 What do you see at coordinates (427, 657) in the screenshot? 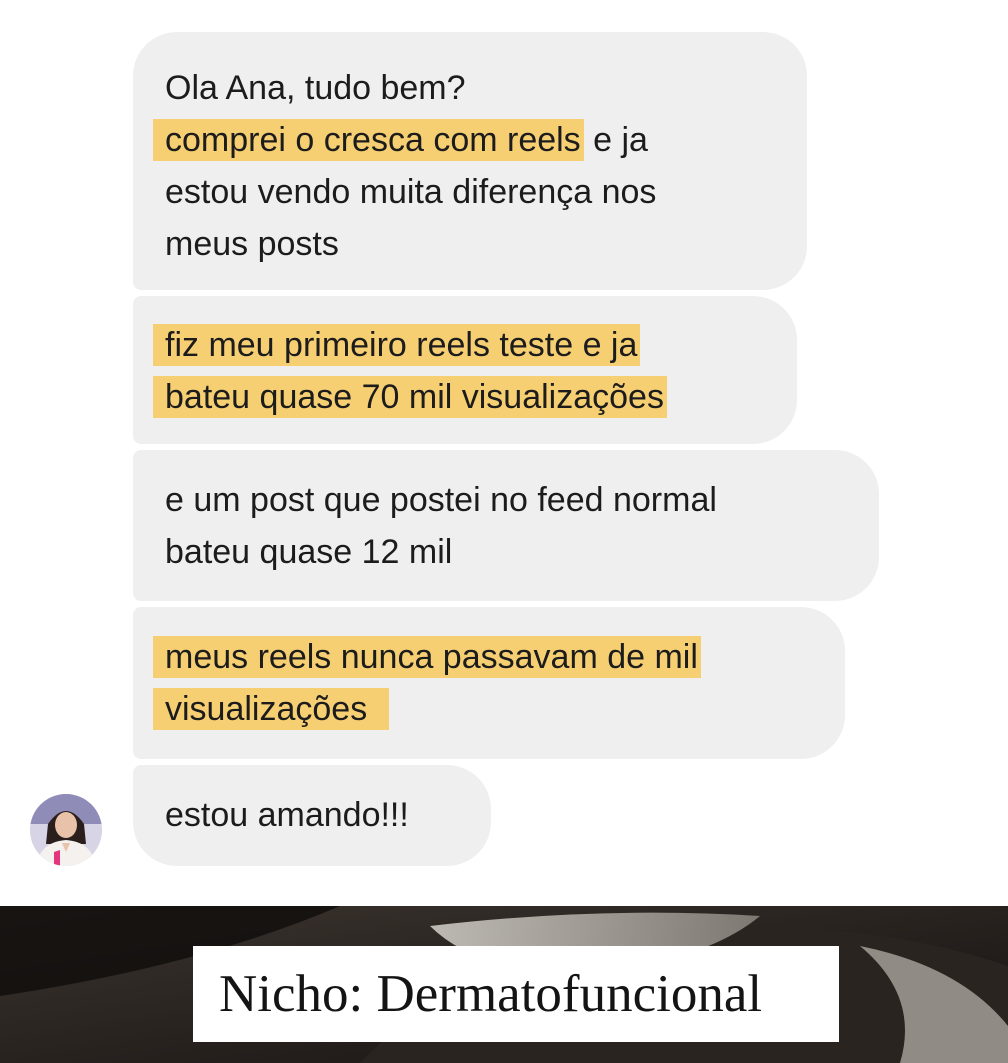
I see `highlighted-text: meus reels nunca passavam de mil` at bounding box center [427, 657].